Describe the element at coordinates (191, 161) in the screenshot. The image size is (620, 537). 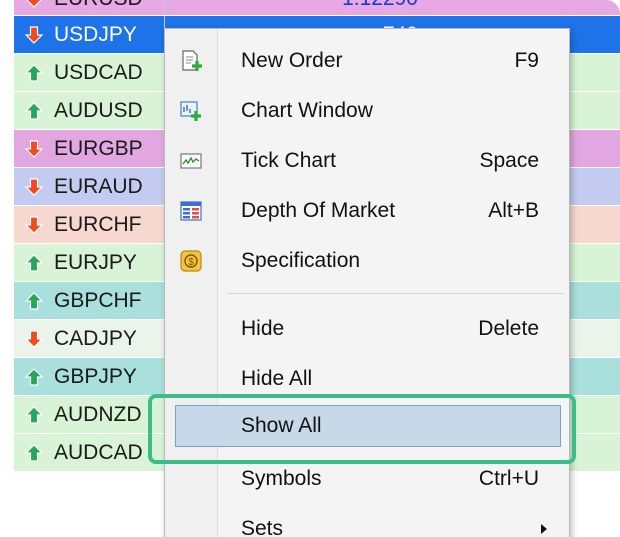
I see `tick-chart-icon` at that location.